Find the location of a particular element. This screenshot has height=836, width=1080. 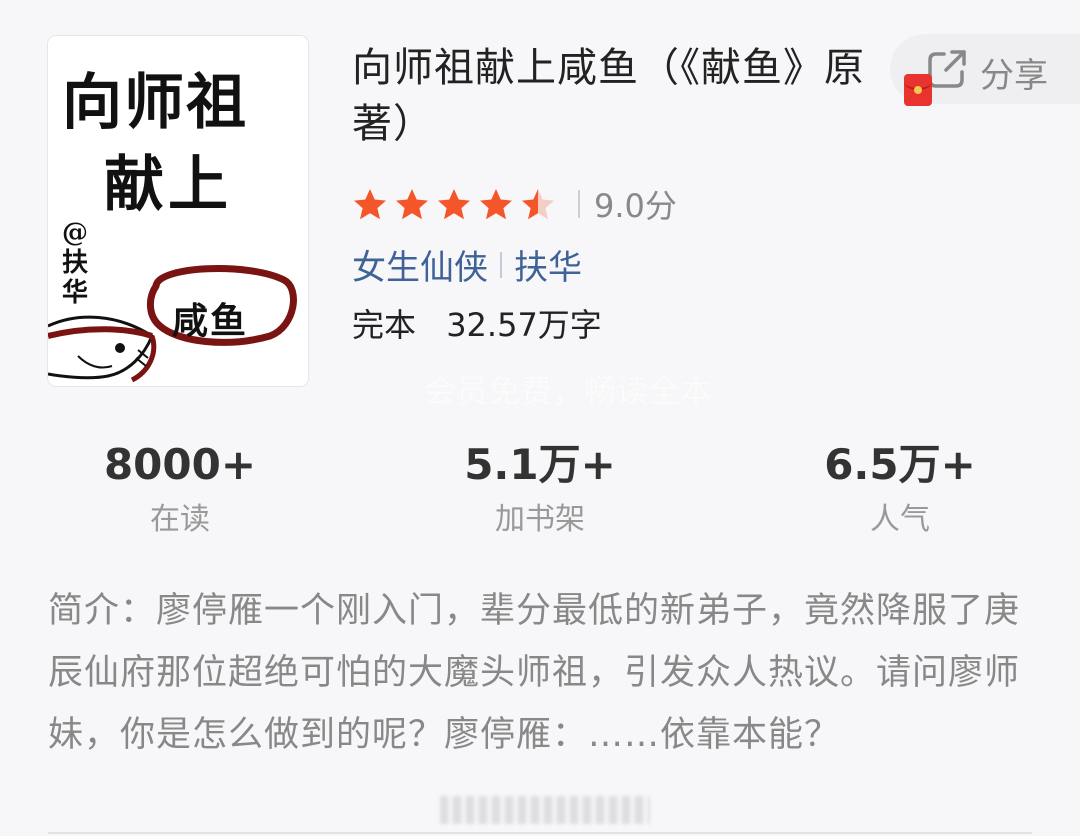

stat-label: 在读 is located at coordinates (180, 519).